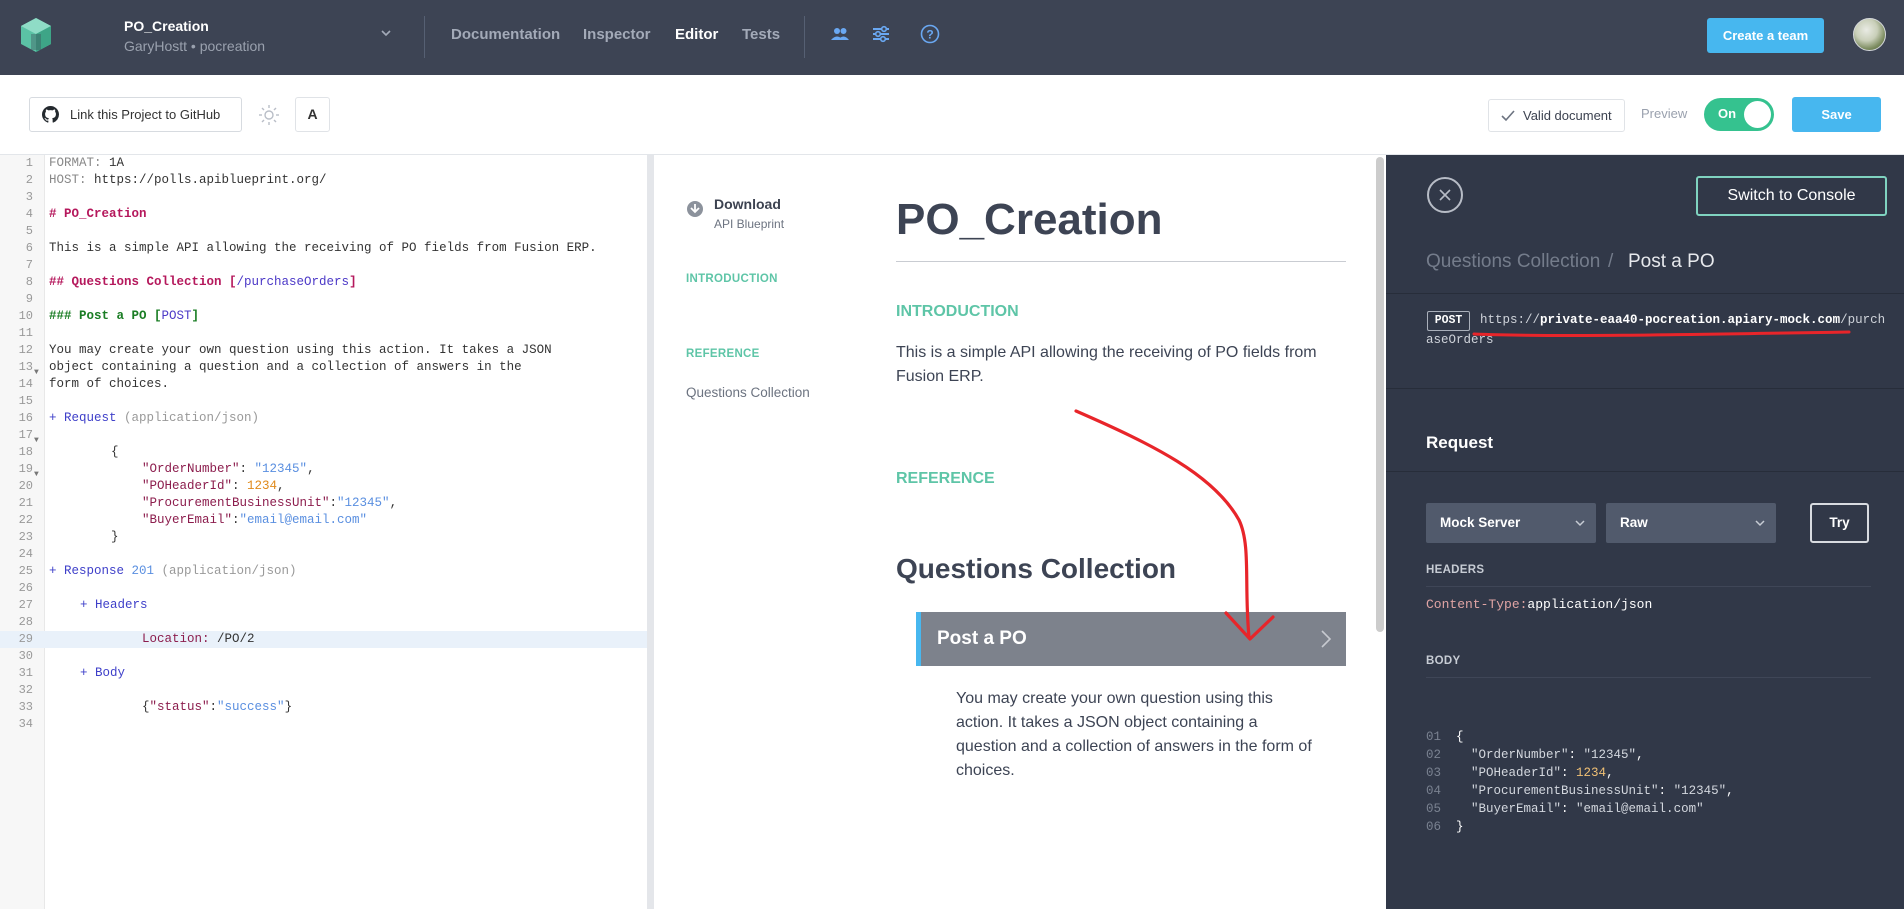 This screenshot has width=1904, height=909. What do you see at coordinates (1508, 116) in the screenshot?
I see `check-icon` at bounding box center [1508, 116].